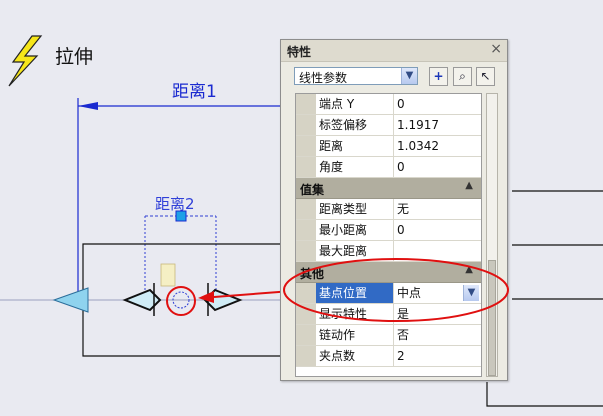  I want to click on property-value: 1.1917, so click(437, 125).